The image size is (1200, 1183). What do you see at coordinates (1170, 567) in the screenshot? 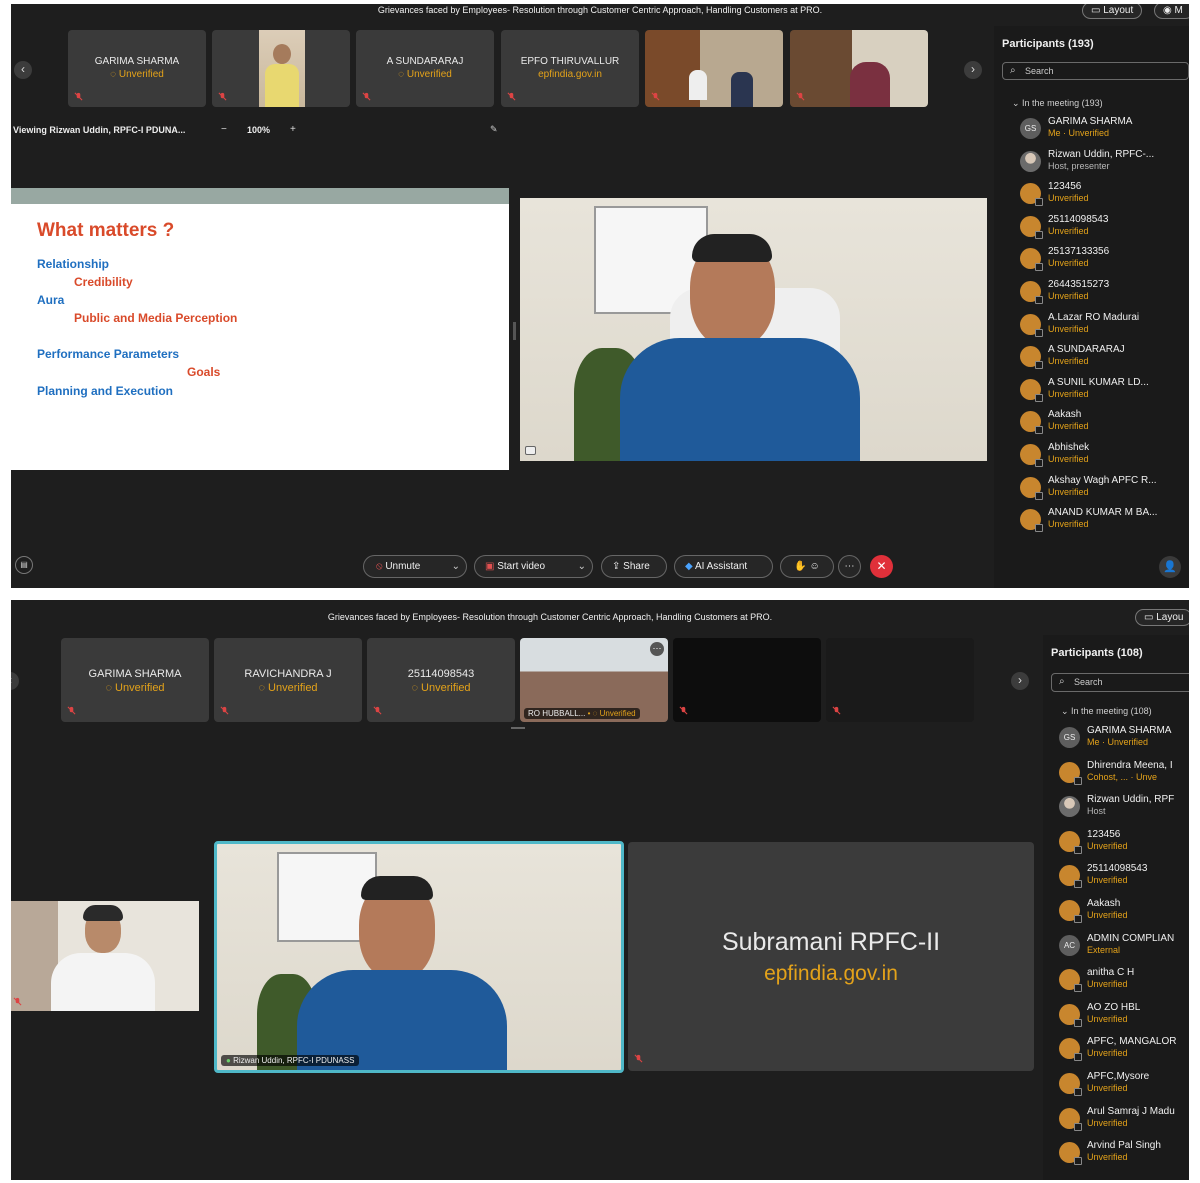
I see `participants-toggle-icon: 👤` at bounding box center [1170, 567].